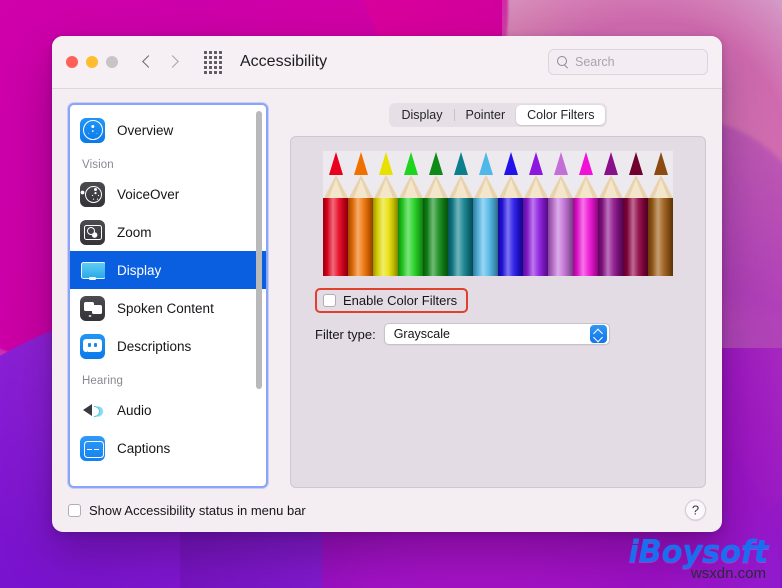  I want to click on tab-bar: Display Pointer Color Filters, so click(498, 115).